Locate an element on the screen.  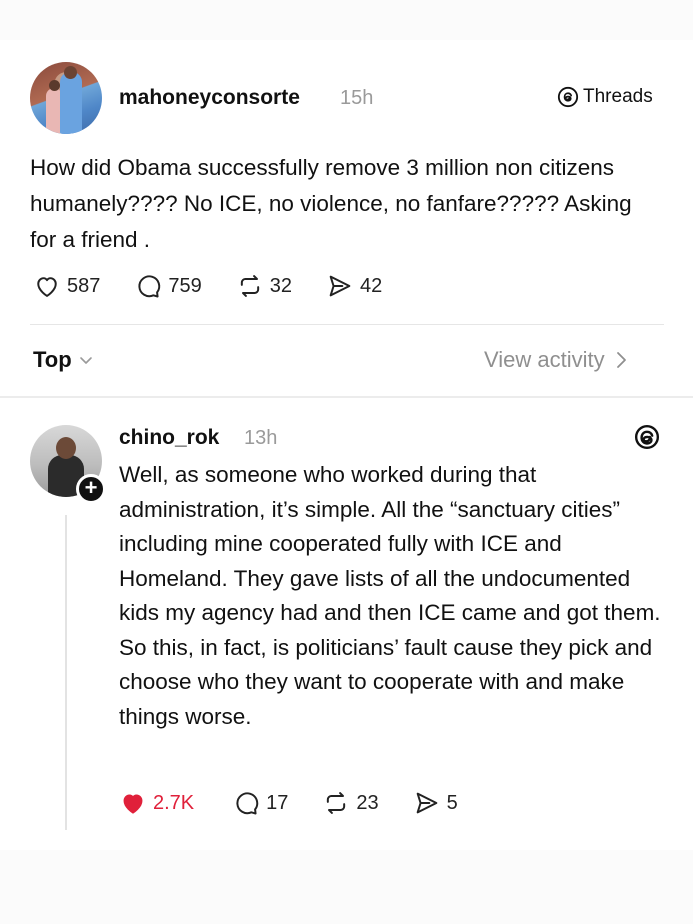
repost-button: 23 is located at coordinates (350, 803).